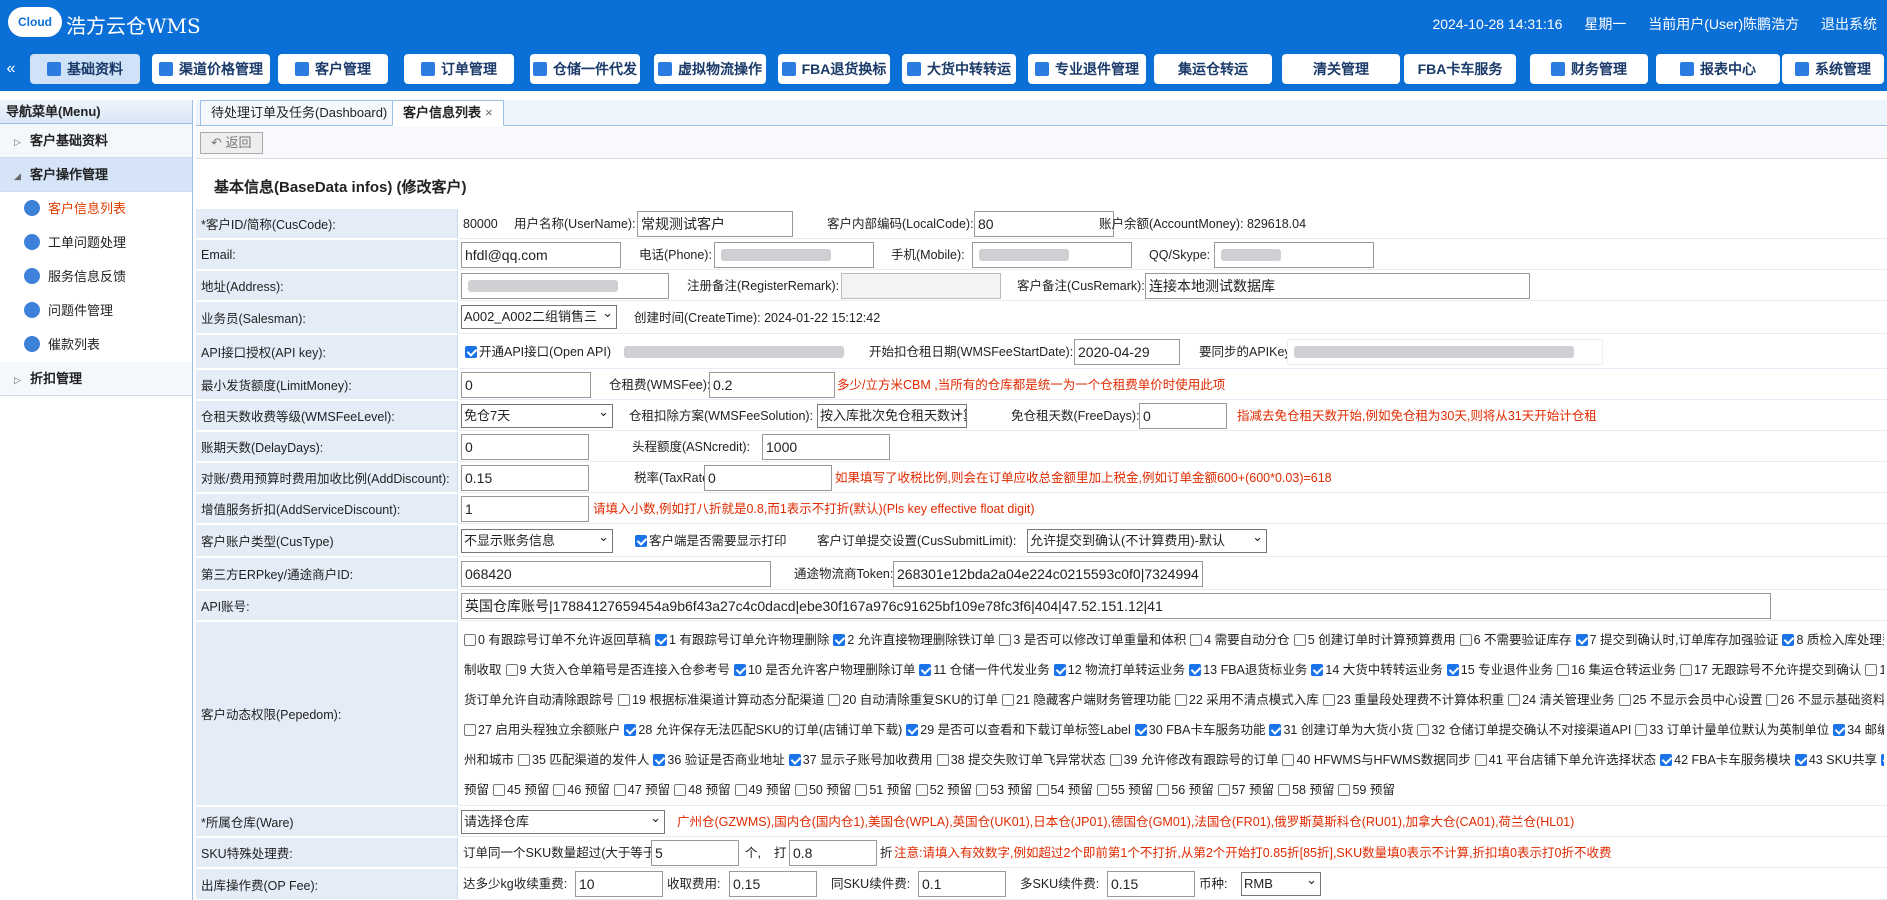  I want to click on sidebar-item-customer-list: 客户信息列表, so click(96, 209).